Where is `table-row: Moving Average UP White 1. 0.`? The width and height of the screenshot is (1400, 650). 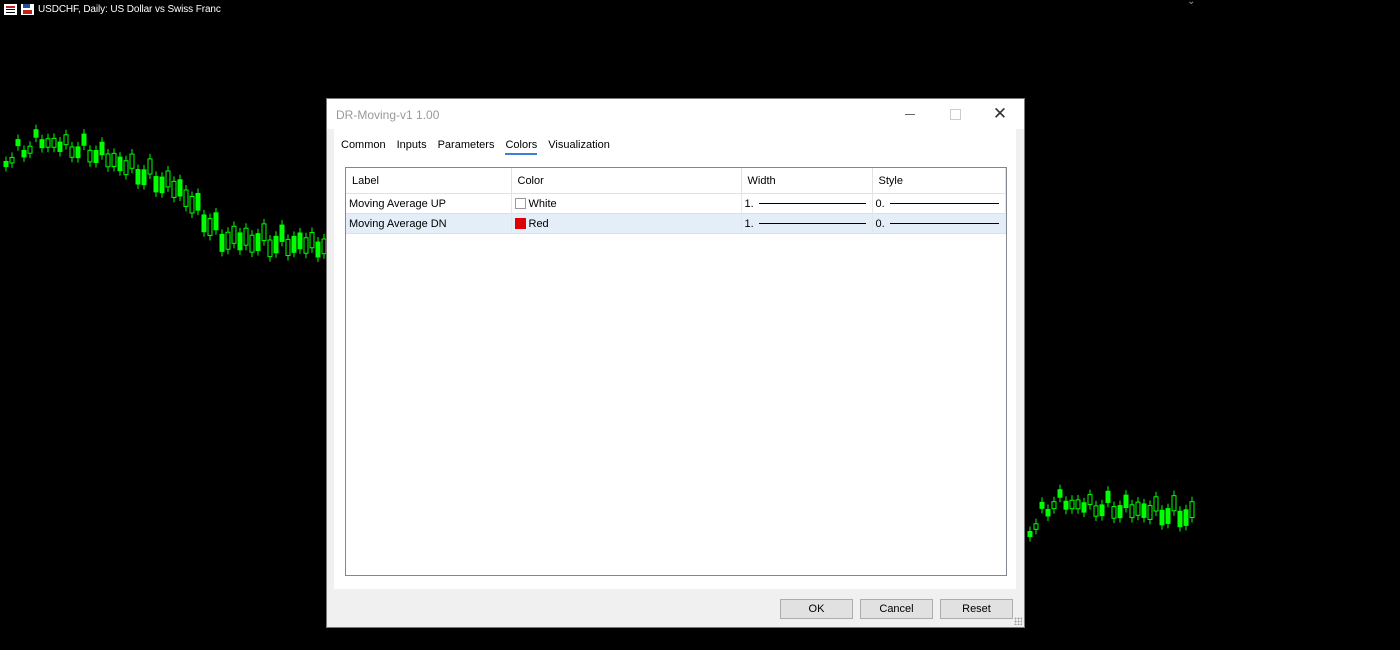
table-row: Moving Average UP White 1. 0. is located at coordinates (676, 203).